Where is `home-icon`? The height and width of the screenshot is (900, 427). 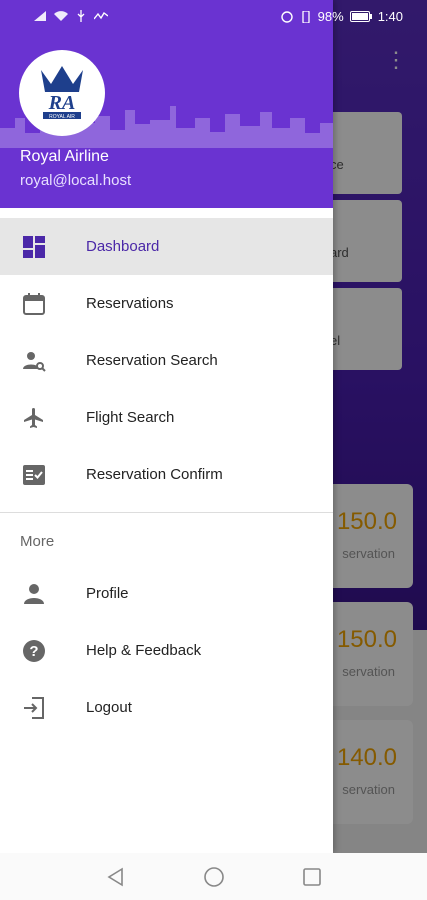 home-icon is located at coordinates (214, 877).